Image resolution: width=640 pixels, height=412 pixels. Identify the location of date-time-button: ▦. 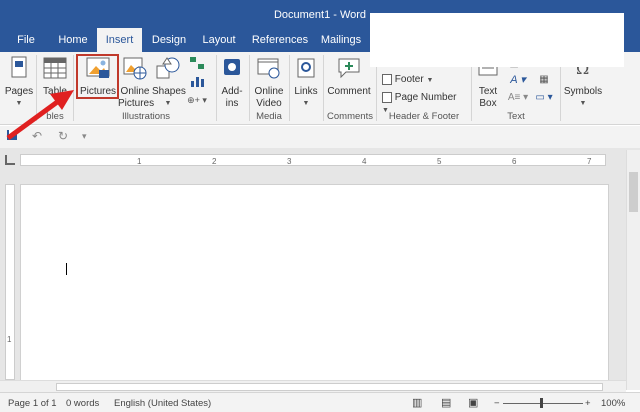
(544, 80).